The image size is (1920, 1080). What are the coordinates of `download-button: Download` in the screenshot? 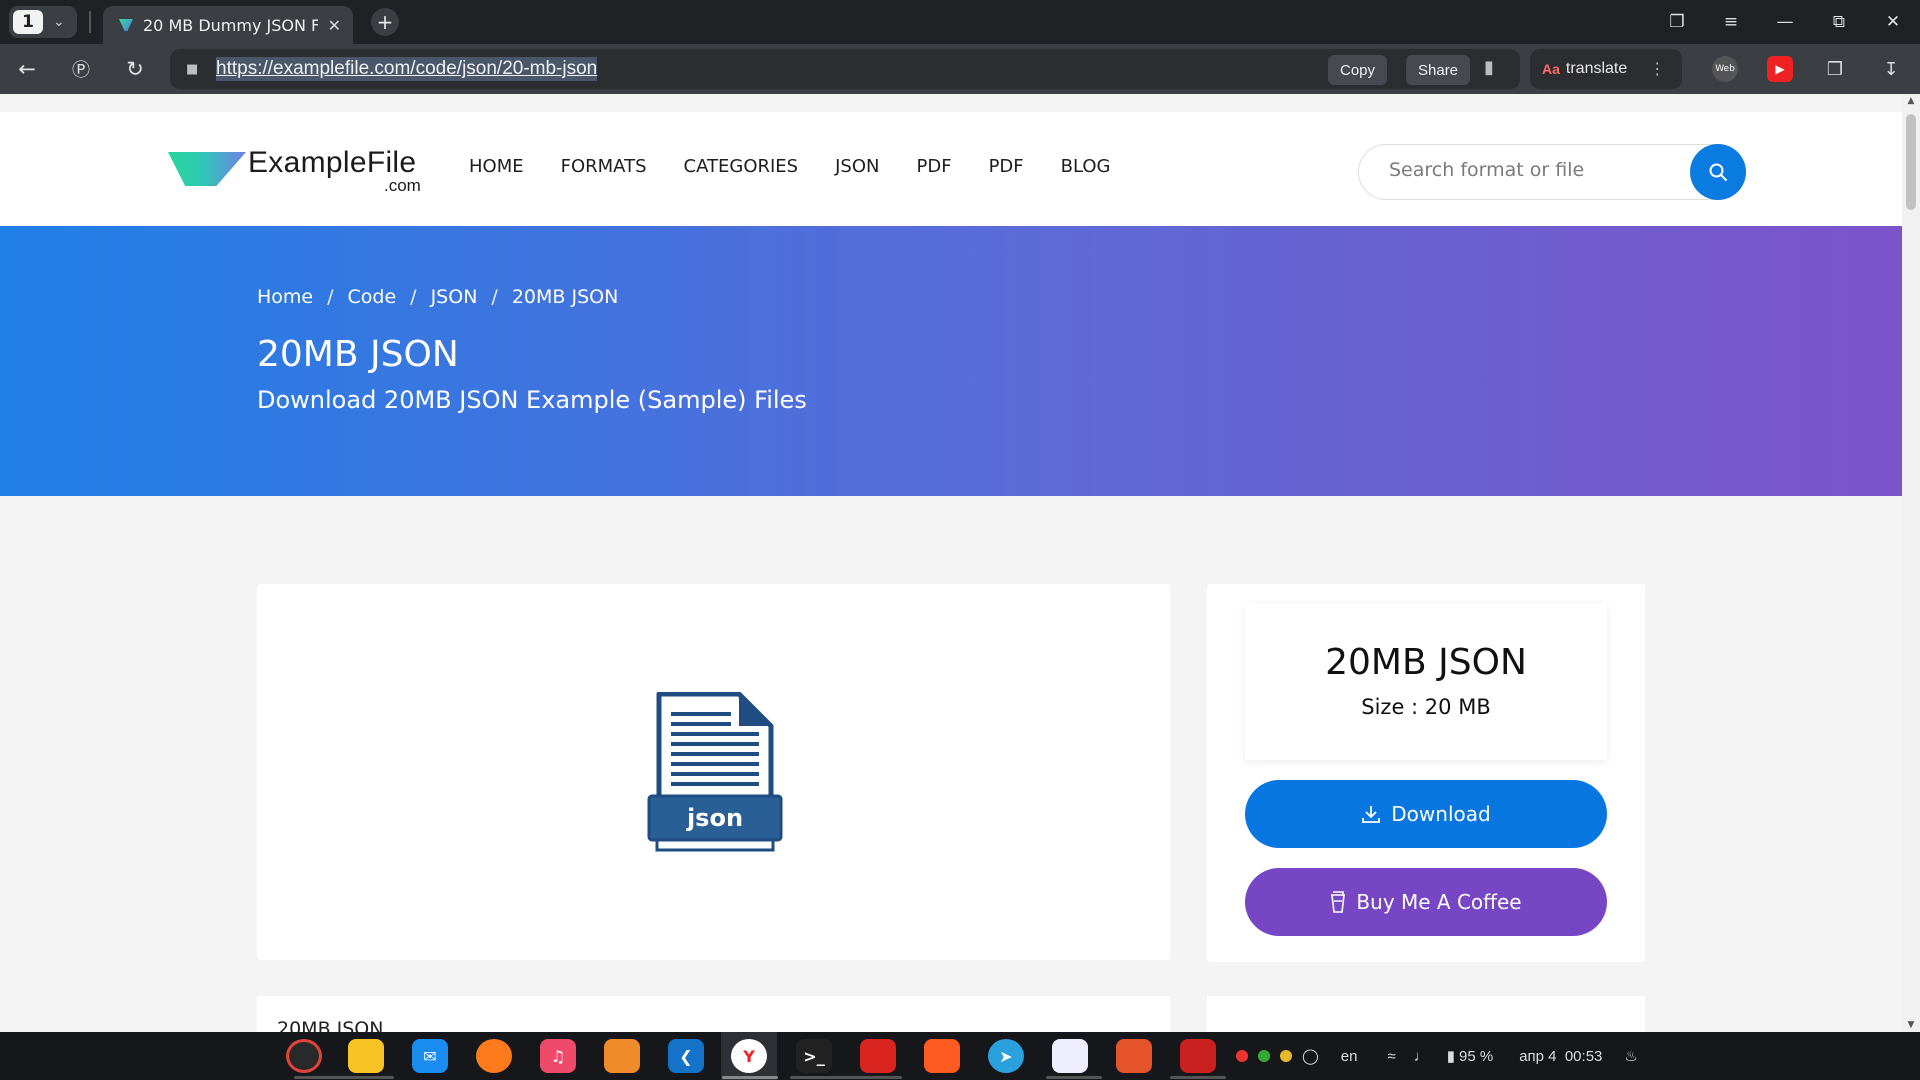 It's located at (1426, 814).